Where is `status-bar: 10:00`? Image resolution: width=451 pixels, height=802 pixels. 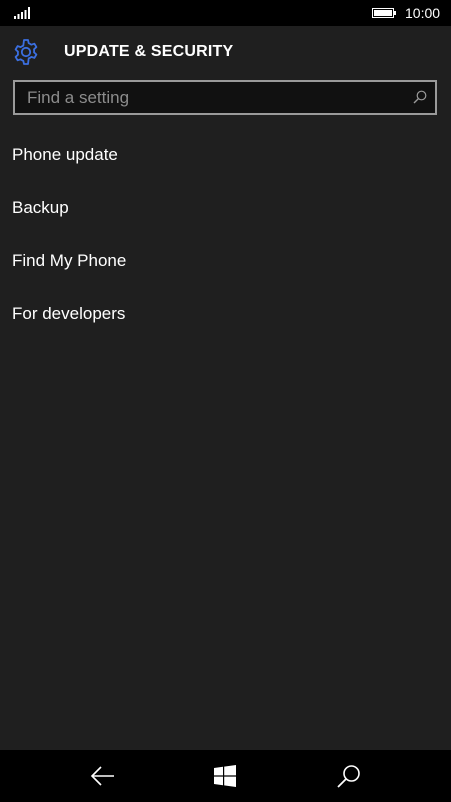
status-bar: 10:00 is located at coordinates (225, 13).